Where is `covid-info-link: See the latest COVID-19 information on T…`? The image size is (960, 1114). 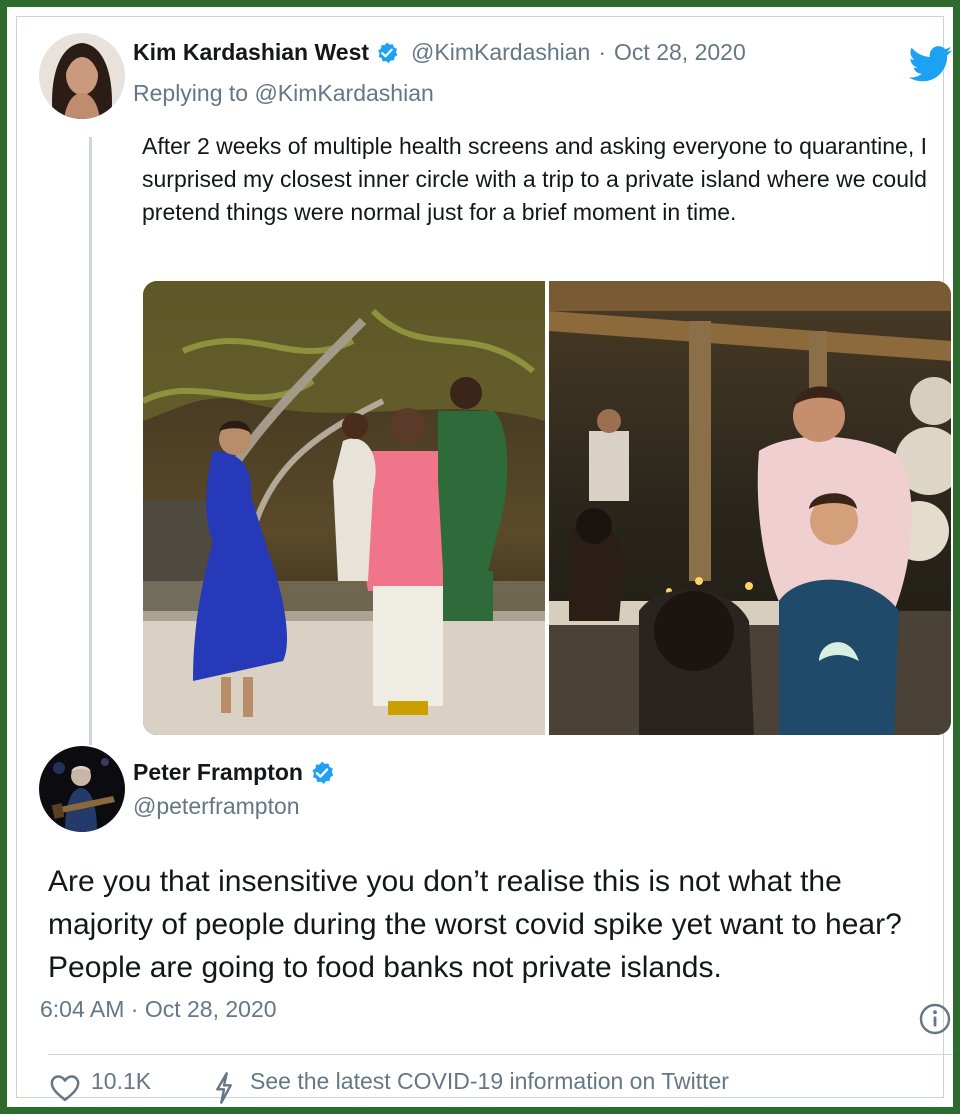 covid-info-link: See the latest COVID-19 information on T… is located at coordinates (489, 1081).